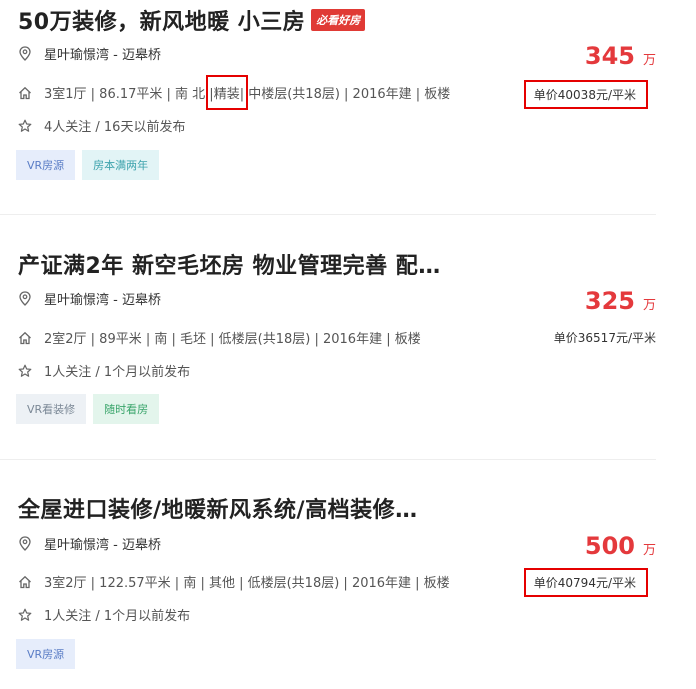  Describe the element at coordinates (604, 338) in the screenshot. I see `unit-price: 单价36517元/平米` at that location.